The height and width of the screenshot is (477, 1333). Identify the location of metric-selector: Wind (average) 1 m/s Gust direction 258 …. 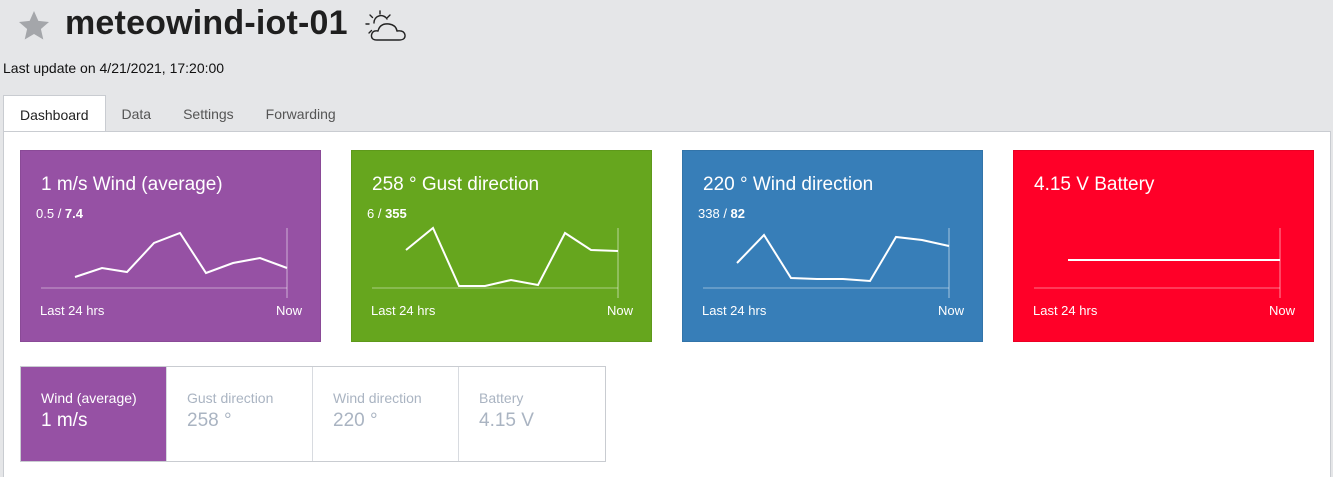
(313, 414).